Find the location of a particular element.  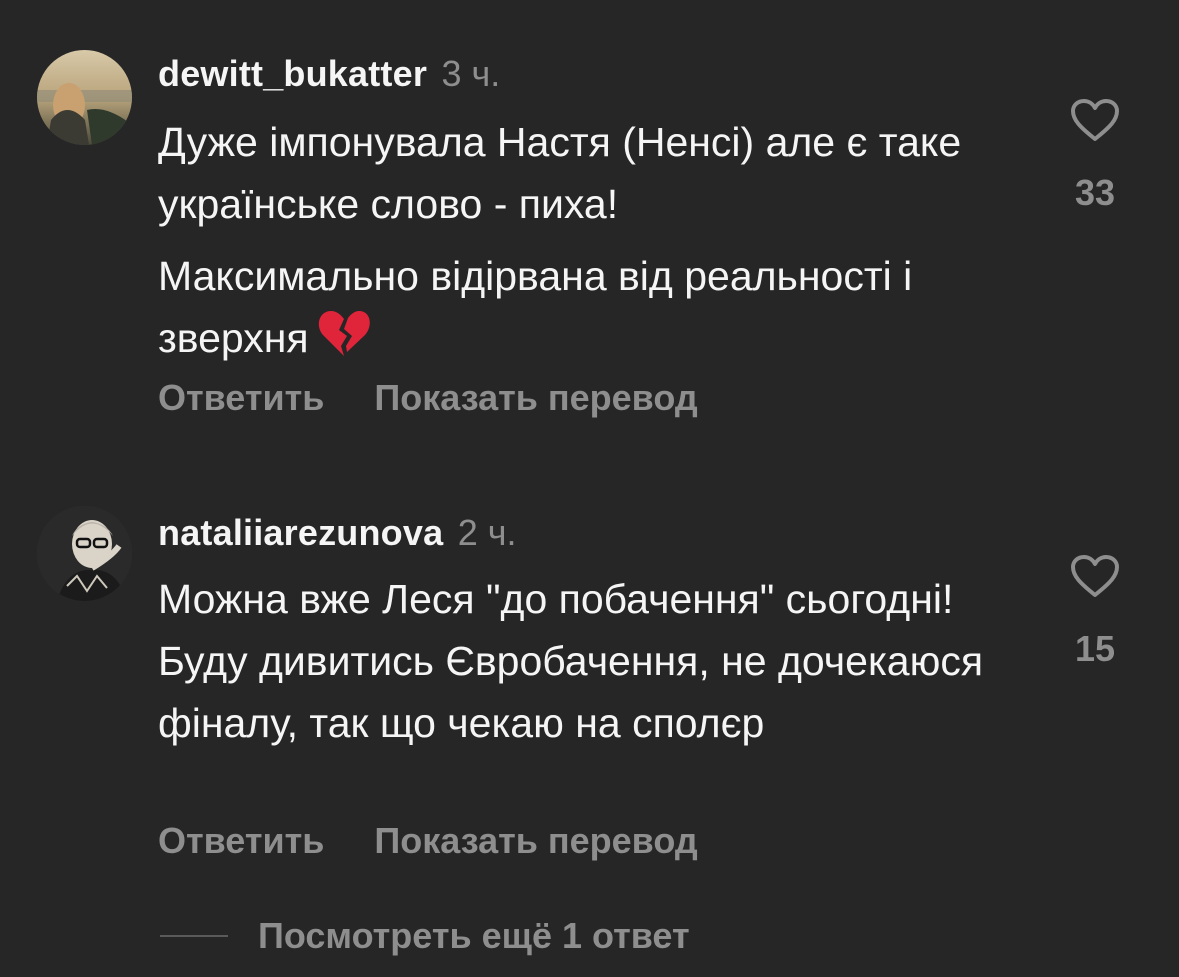

timestamp: 2 ч. is located at coordinates (487, 532).